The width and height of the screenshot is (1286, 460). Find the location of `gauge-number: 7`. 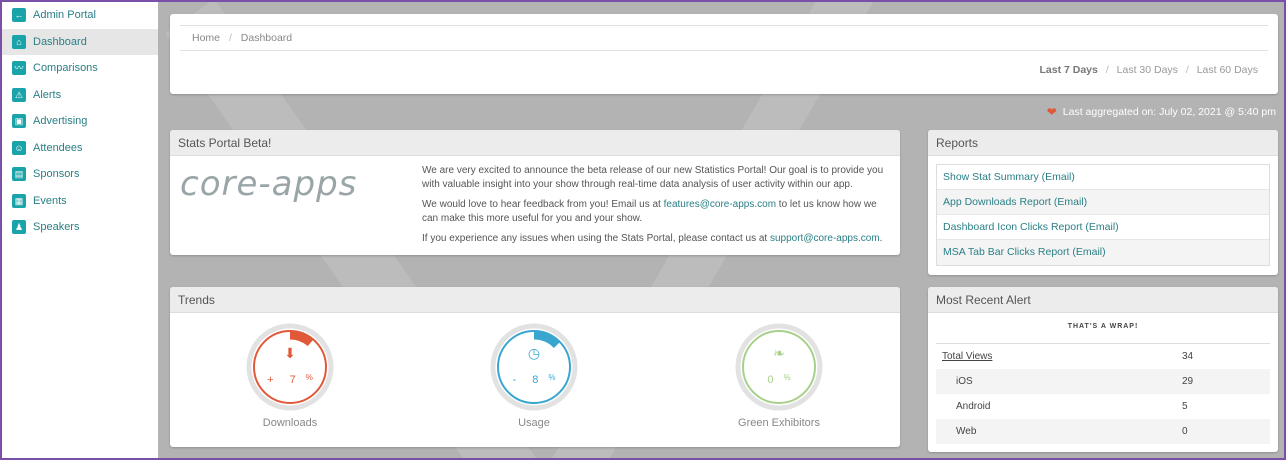

gauge-number: 7 is located at coordinates (292, 380).